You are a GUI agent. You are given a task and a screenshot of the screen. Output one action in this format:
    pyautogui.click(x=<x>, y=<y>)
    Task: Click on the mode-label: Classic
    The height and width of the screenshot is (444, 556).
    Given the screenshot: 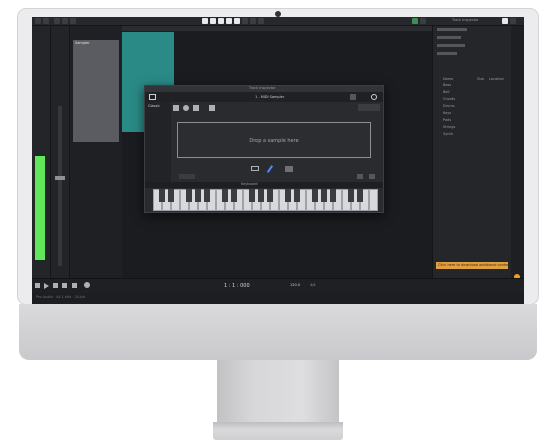 What is the action you would take?
    pyautogui.click(x=154, y=106)
    